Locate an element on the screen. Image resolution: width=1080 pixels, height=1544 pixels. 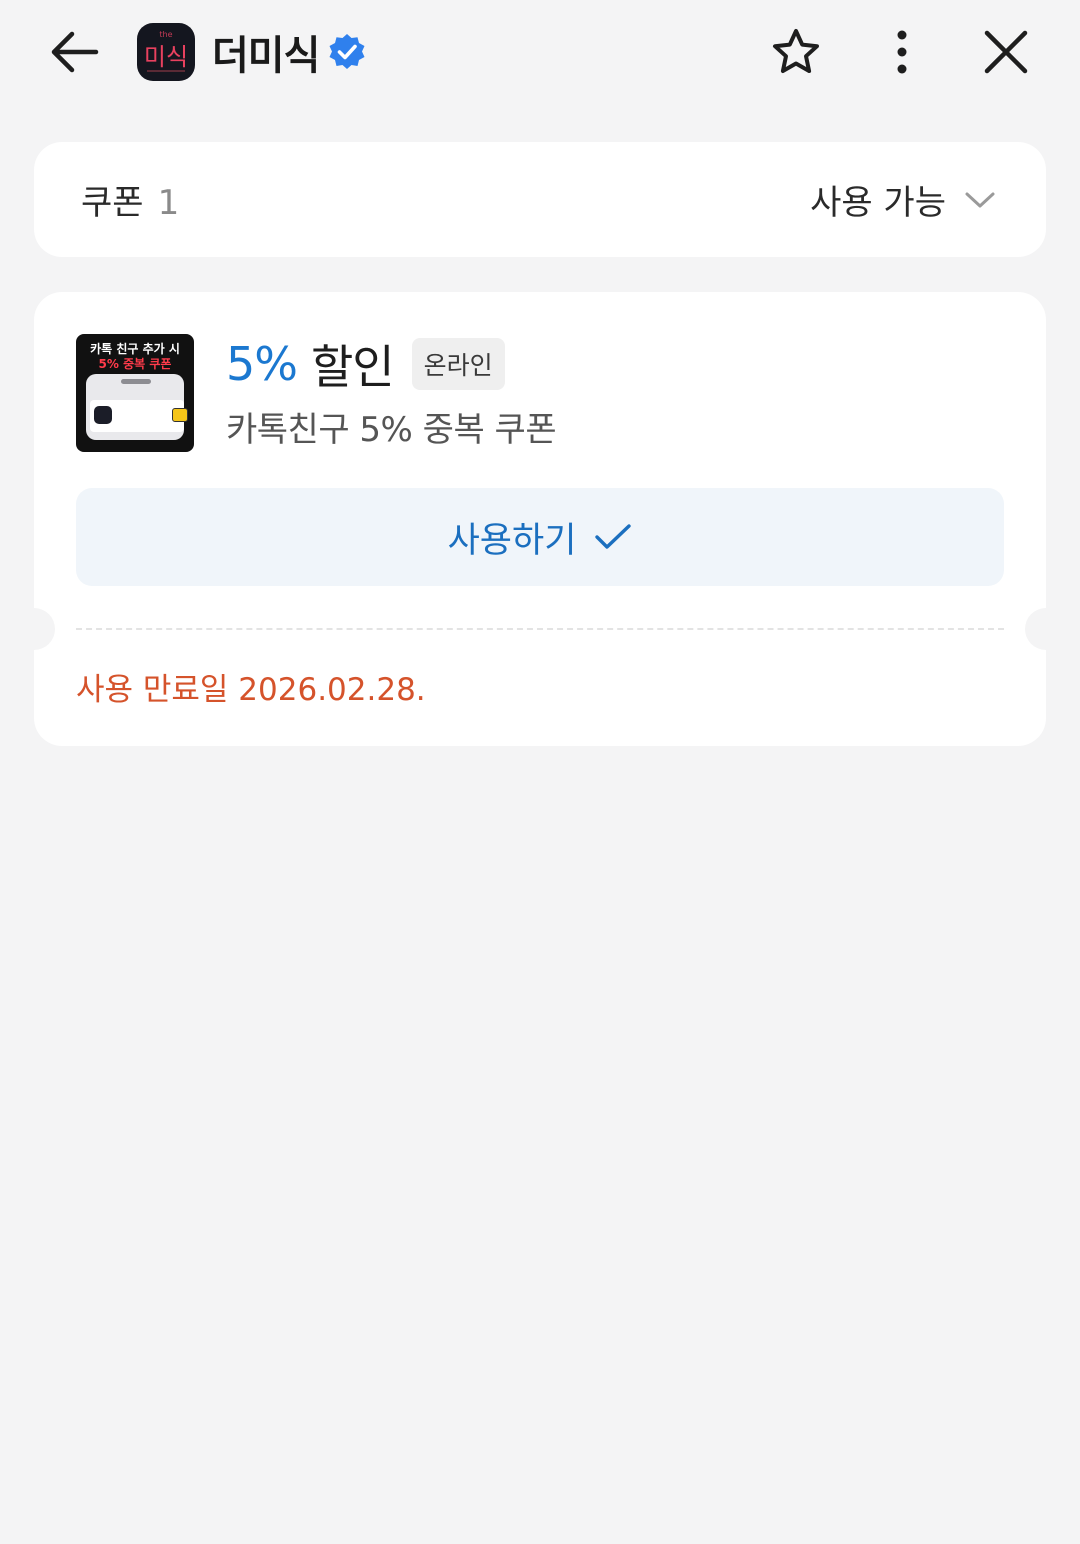
brand-title: 더미식 is located at coordinates (289, 52).